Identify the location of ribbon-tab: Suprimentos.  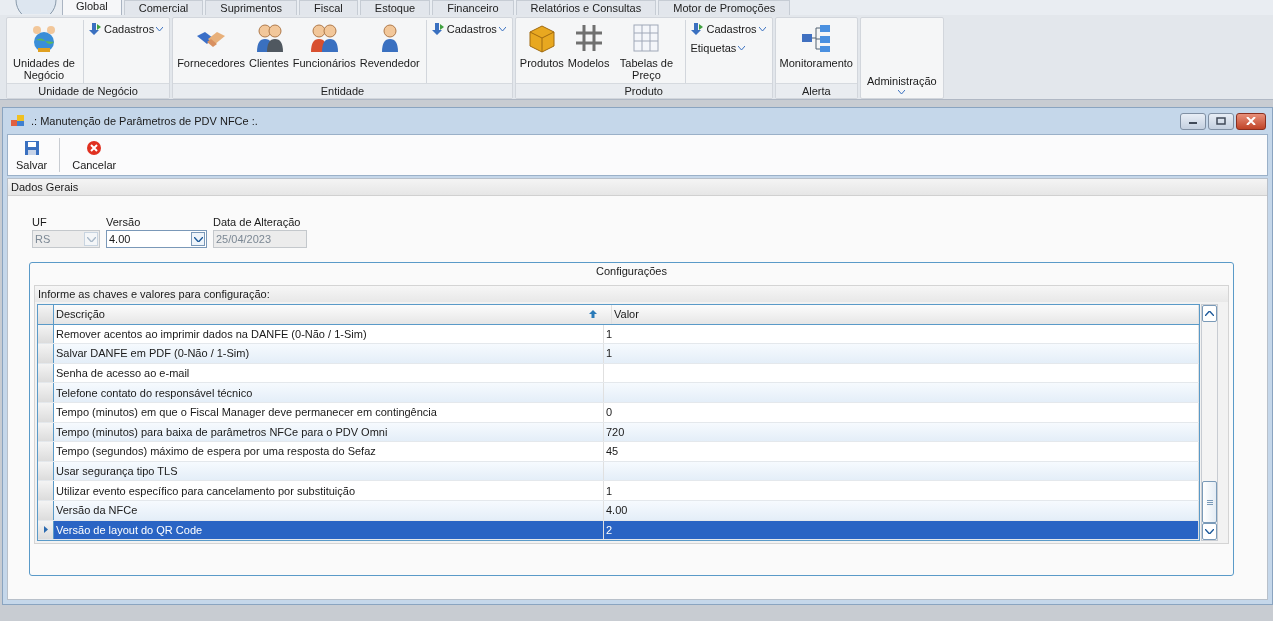
(251, 7).